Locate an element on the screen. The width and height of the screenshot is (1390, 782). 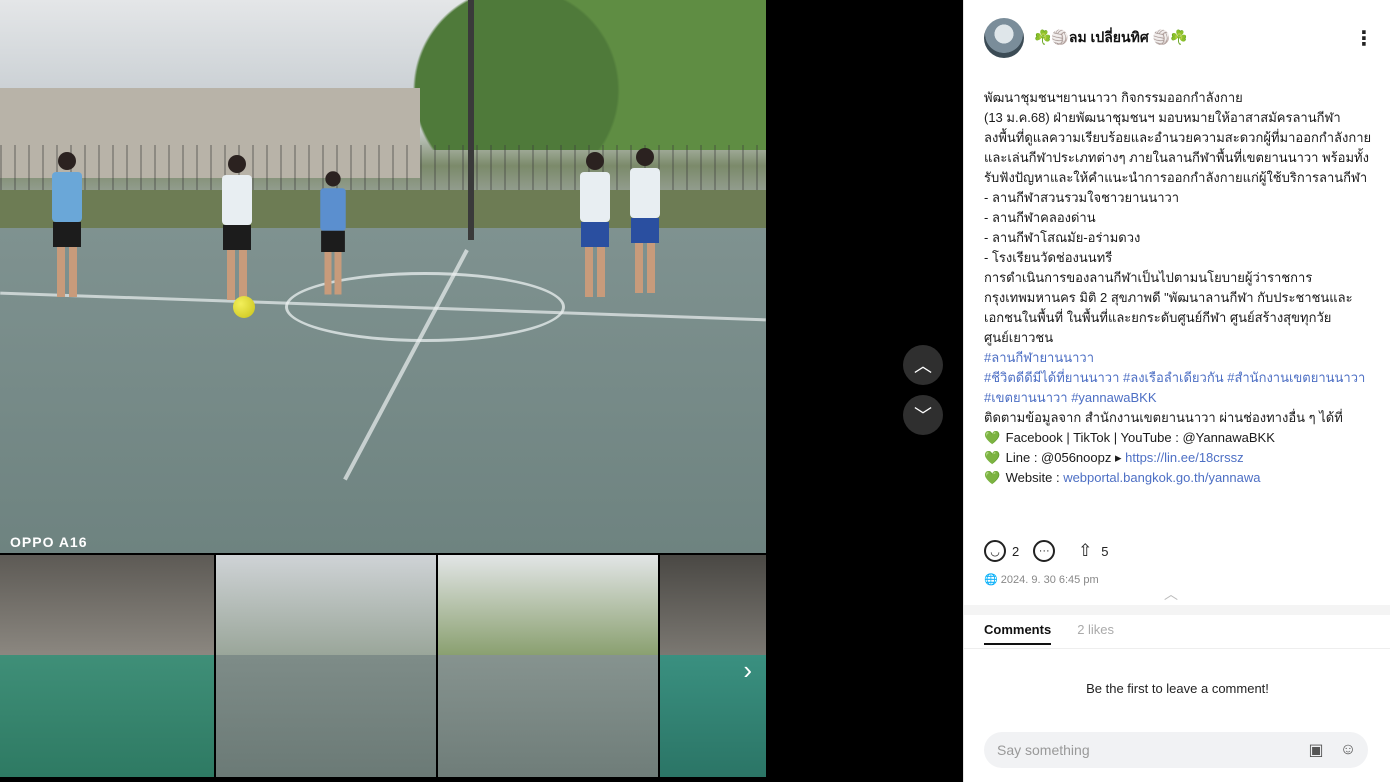
share-icon: ⇧ is located at coordinates (1085, 550).